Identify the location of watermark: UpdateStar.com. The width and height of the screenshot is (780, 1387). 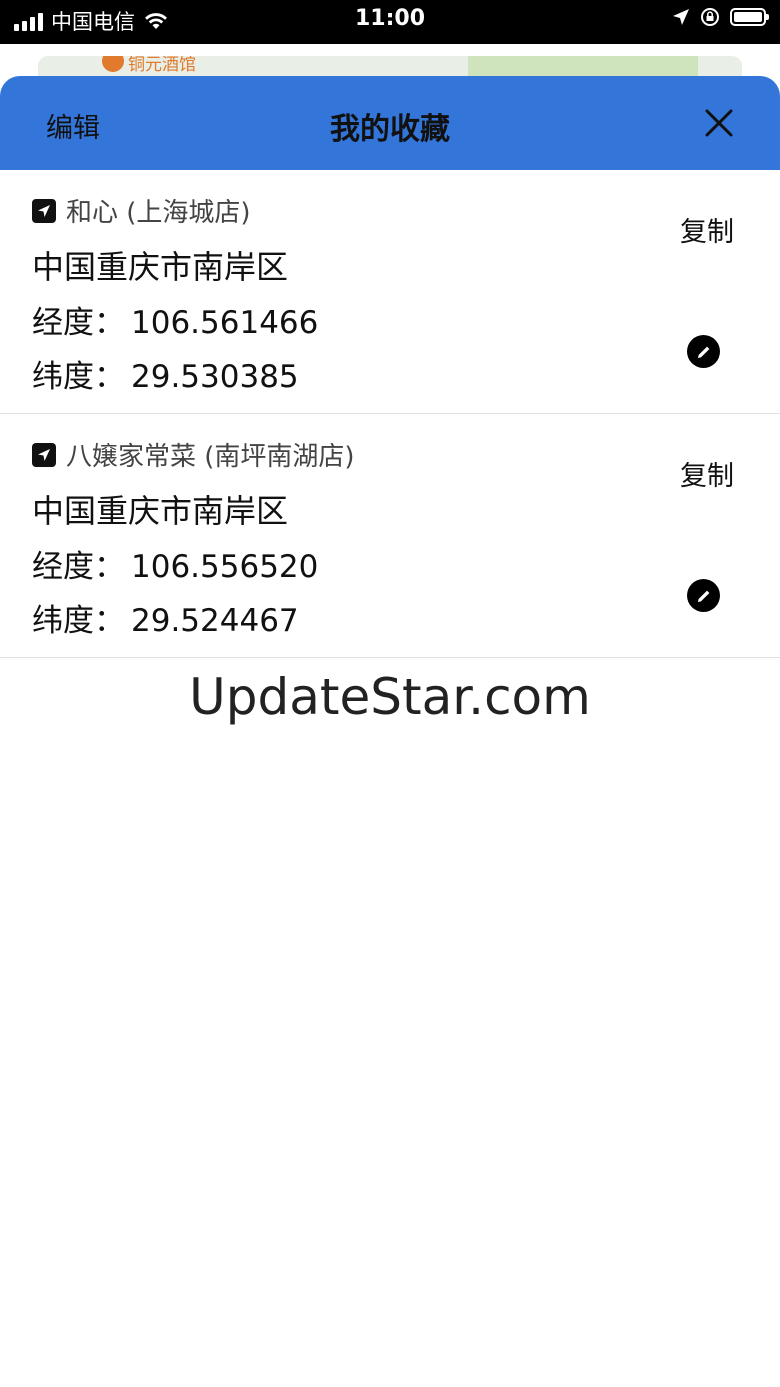
(390, 697).